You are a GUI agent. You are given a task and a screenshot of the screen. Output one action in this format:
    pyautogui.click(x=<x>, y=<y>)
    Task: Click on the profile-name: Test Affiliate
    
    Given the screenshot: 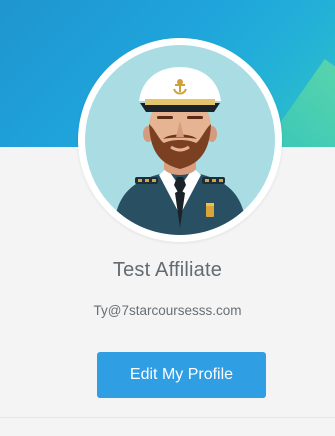 What is the action you would take?
    pyautogui.click(x=167, y=270)
    